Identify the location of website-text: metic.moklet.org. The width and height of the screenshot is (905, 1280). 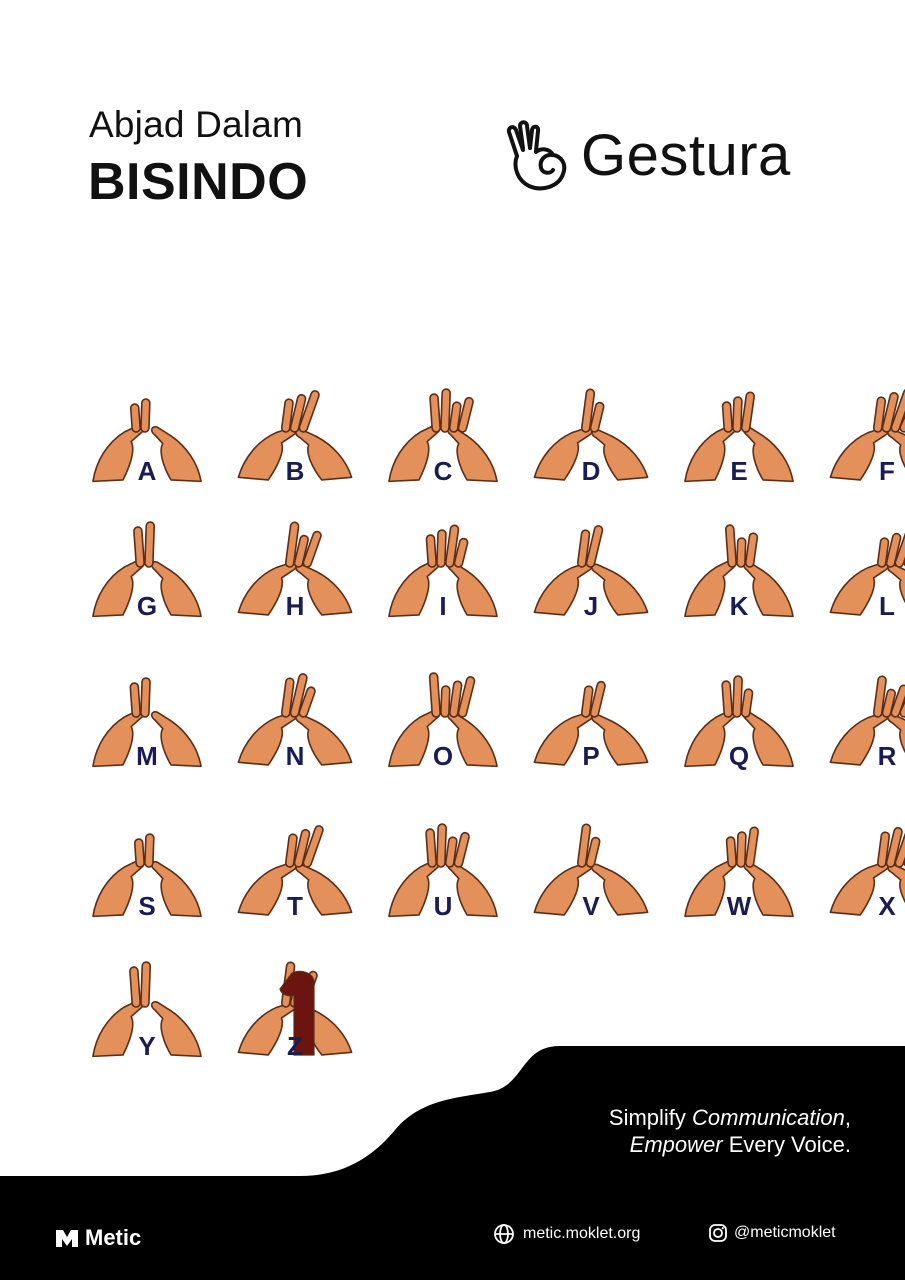
(582, 1233).